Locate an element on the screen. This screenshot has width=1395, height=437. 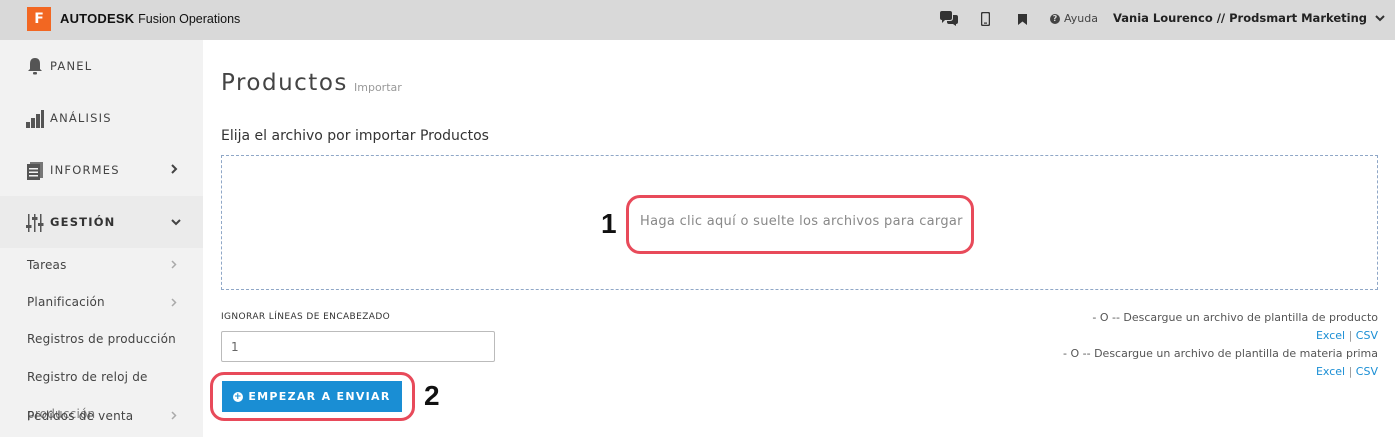
sidebar-item-gestion: GESTIÓN is located at coordinates (101, 222).